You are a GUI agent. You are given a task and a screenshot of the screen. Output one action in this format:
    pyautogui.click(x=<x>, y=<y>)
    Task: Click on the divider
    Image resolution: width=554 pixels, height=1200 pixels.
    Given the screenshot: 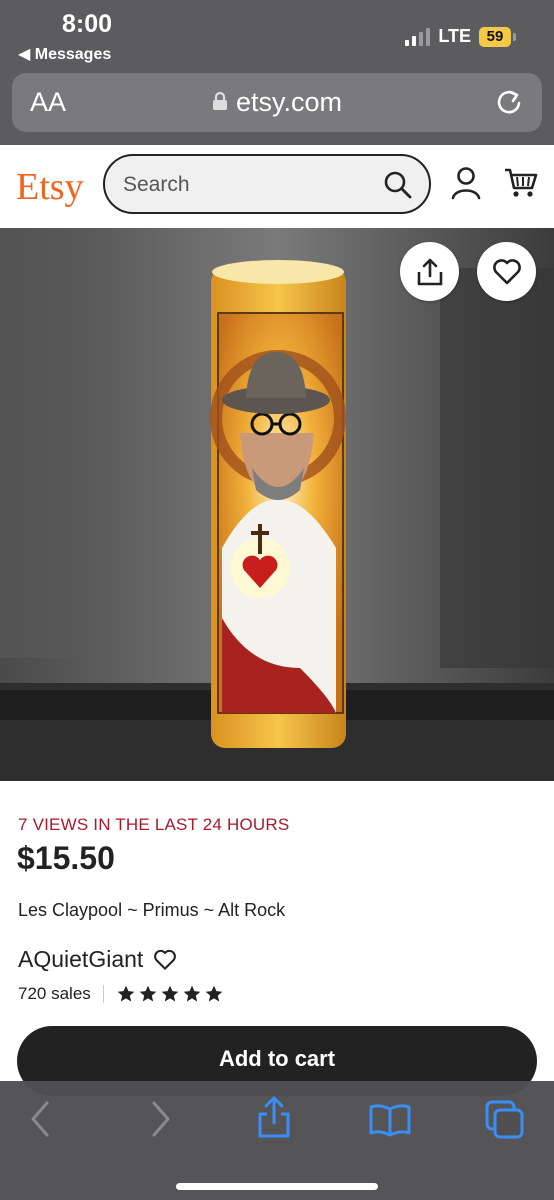 What is the action you would take?
    pyautogui.click(x=103, y=994)
    